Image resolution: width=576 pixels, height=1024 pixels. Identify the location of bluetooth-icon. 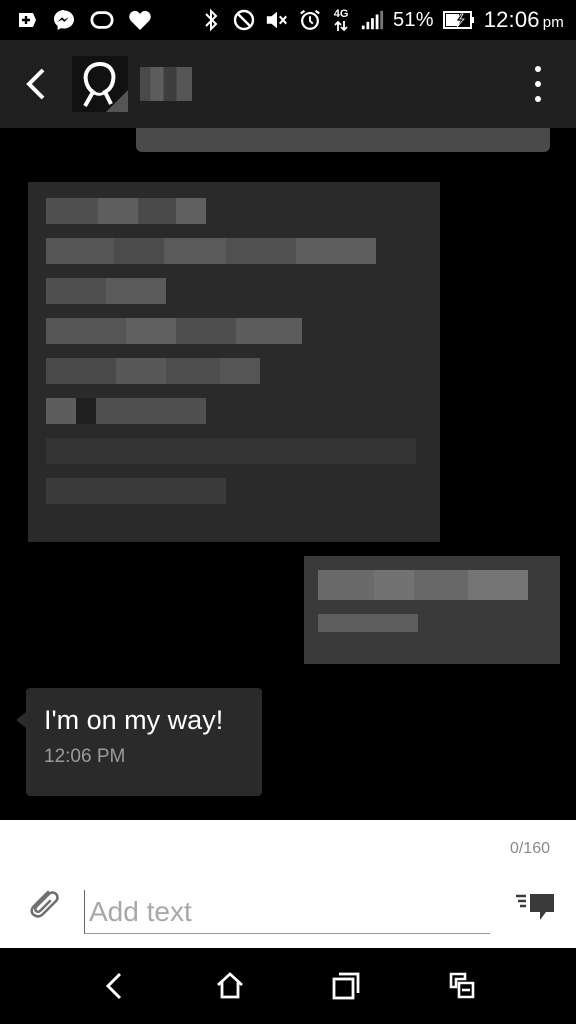
(211, 20).